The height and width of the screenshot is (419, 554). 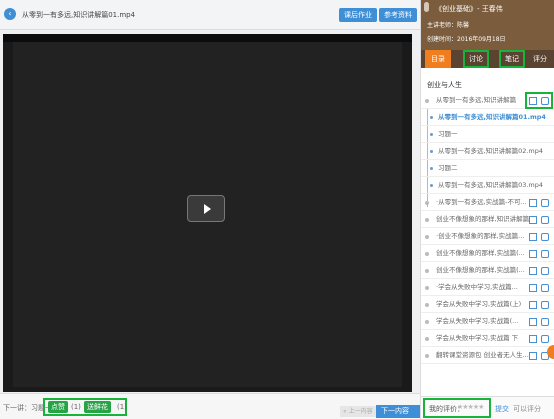 I want to click on course-title: 《创业基础》- 王春伟, so click(x=469, y=9).